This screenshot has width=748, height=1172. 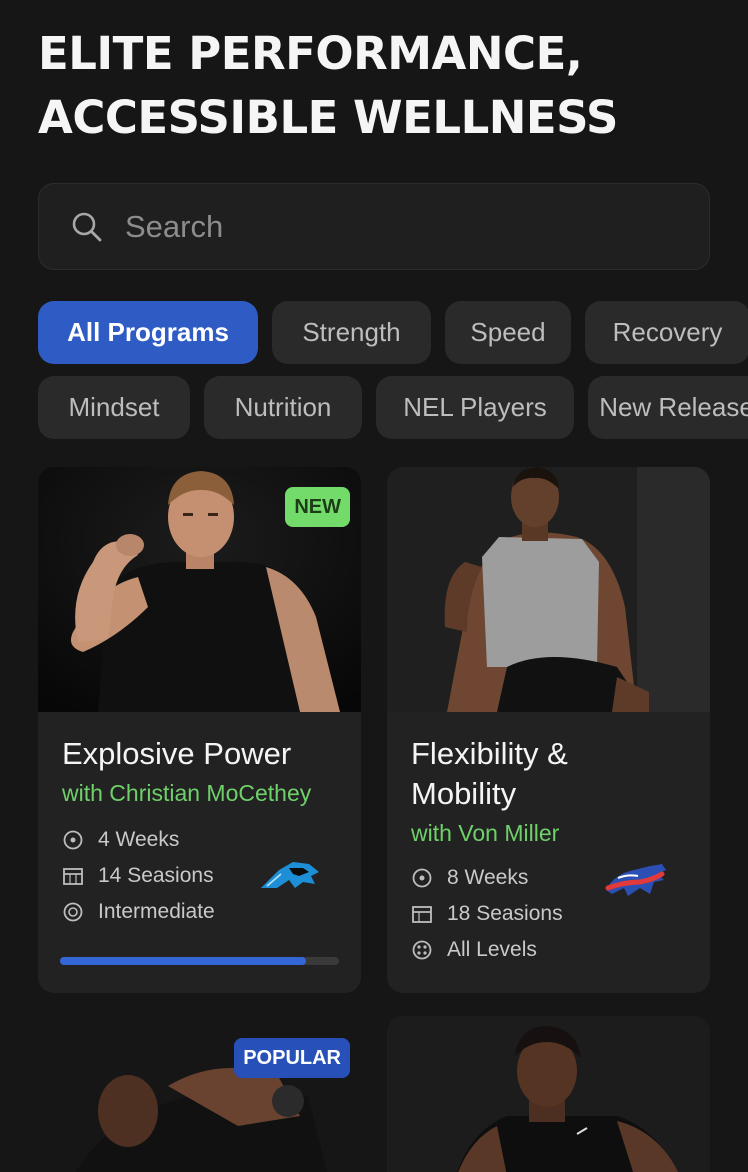 What do you see at coordinates (485, 833) in the screenshot?
I see `program-coach: with Von Miller` at bounding box center [485, 833].